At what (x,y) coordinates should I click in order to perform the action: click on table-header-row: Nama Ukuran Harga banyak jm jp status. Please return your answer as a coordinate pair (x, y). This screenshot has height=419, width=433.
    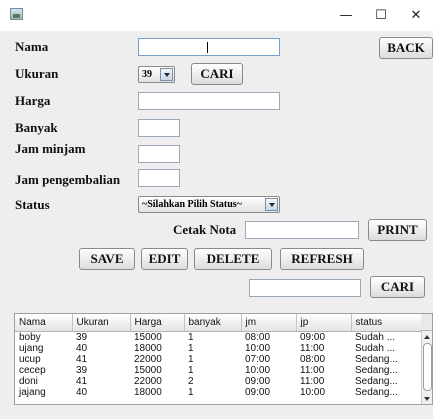
    Looking at the image, I should click on (218, 323).